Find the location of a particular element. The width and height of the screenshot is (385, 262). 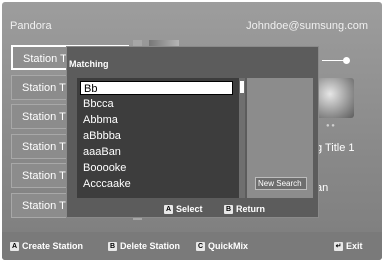

c-key-icon: C is located at coordinates (200, 247).